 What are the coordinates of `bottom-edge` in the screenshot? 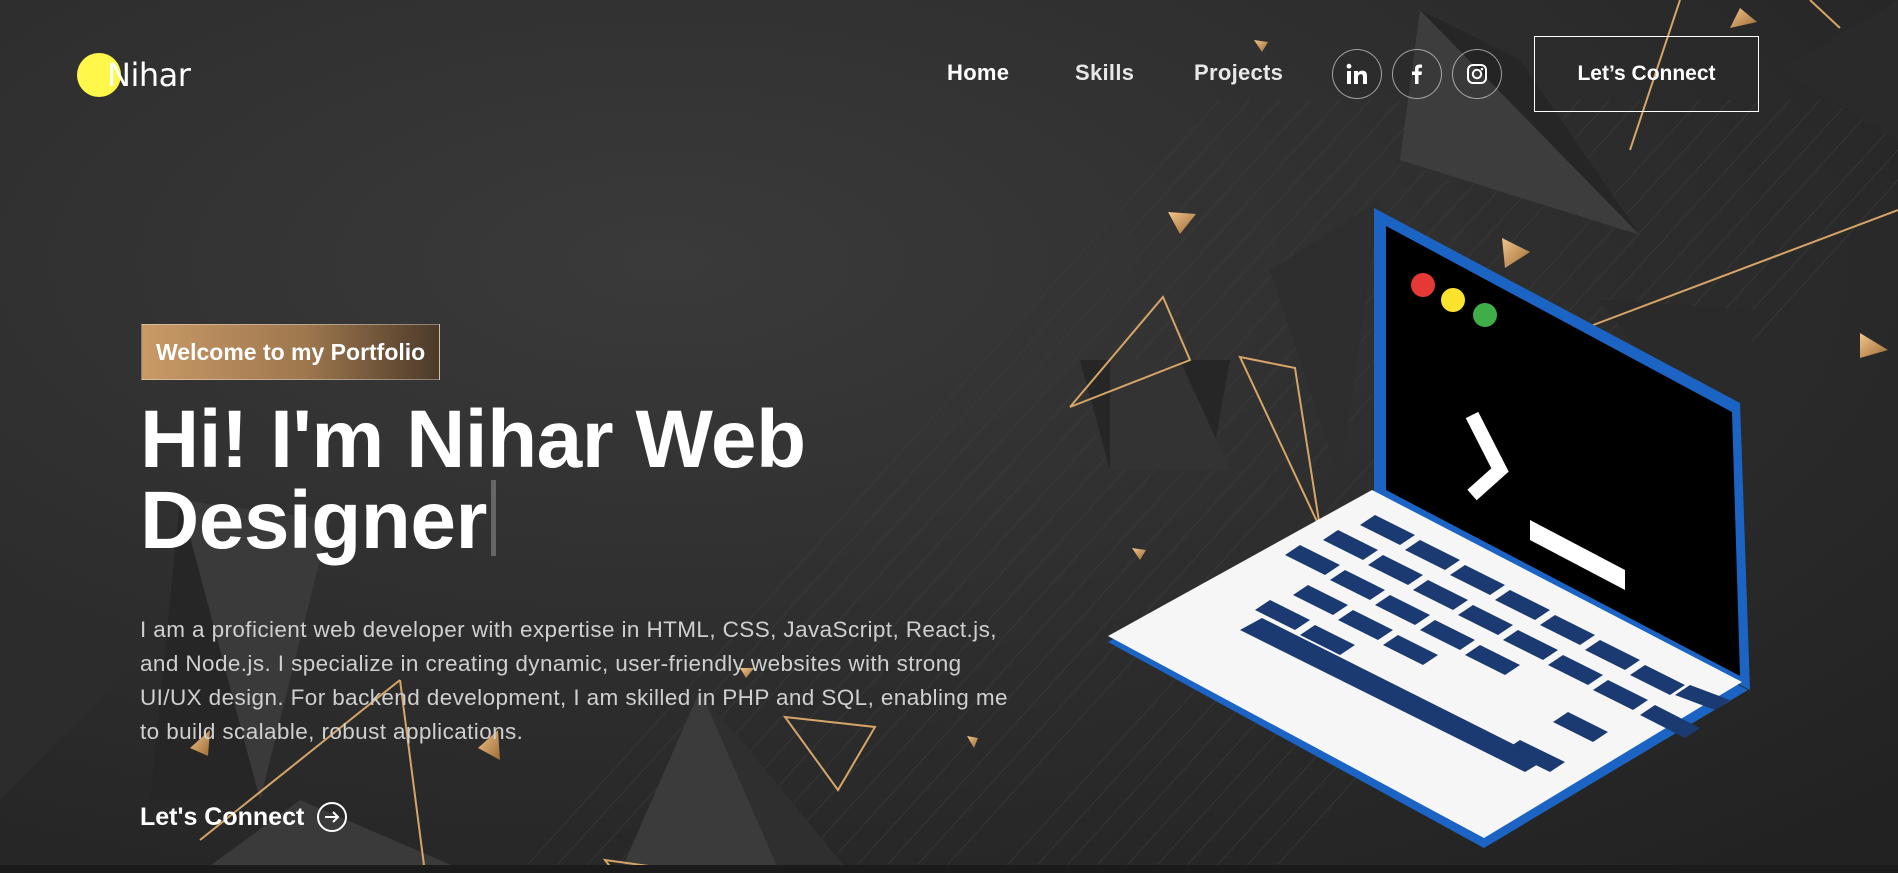 It's located at (949, 869).